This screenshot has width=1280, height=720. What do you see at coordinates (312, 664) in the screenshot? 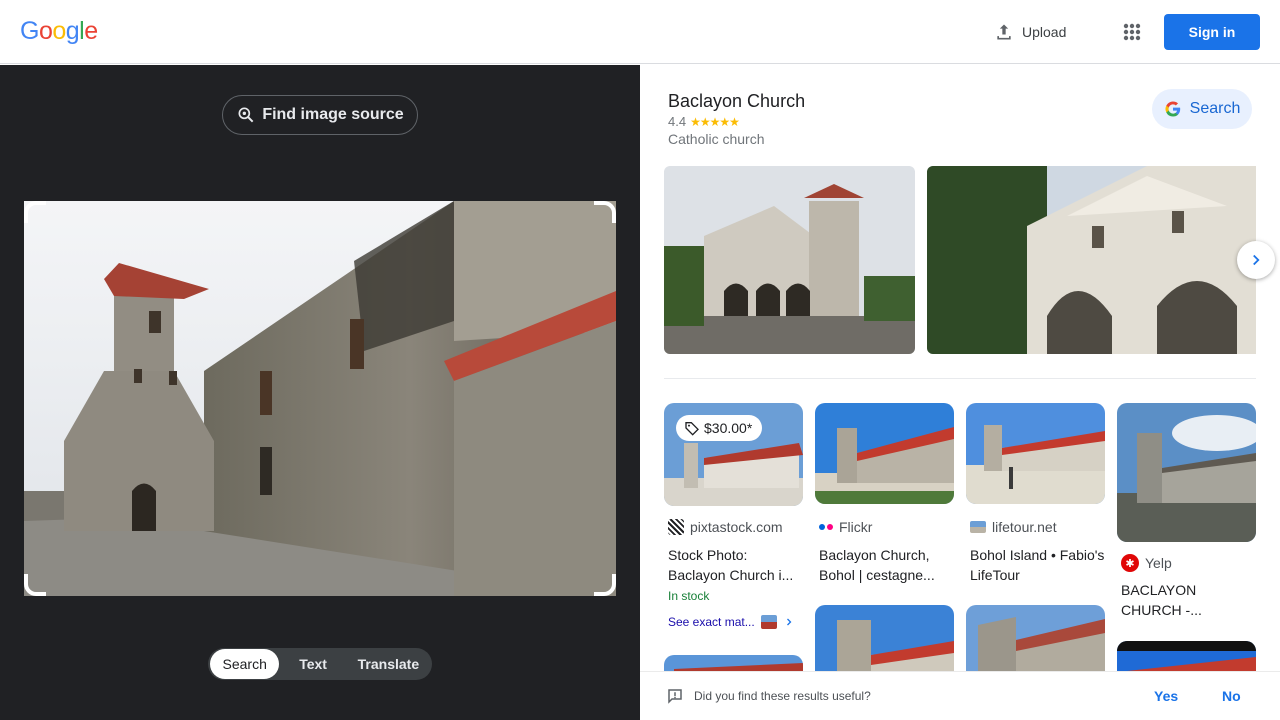
I see `tab-text: Text` at bounding box center [312, 664].